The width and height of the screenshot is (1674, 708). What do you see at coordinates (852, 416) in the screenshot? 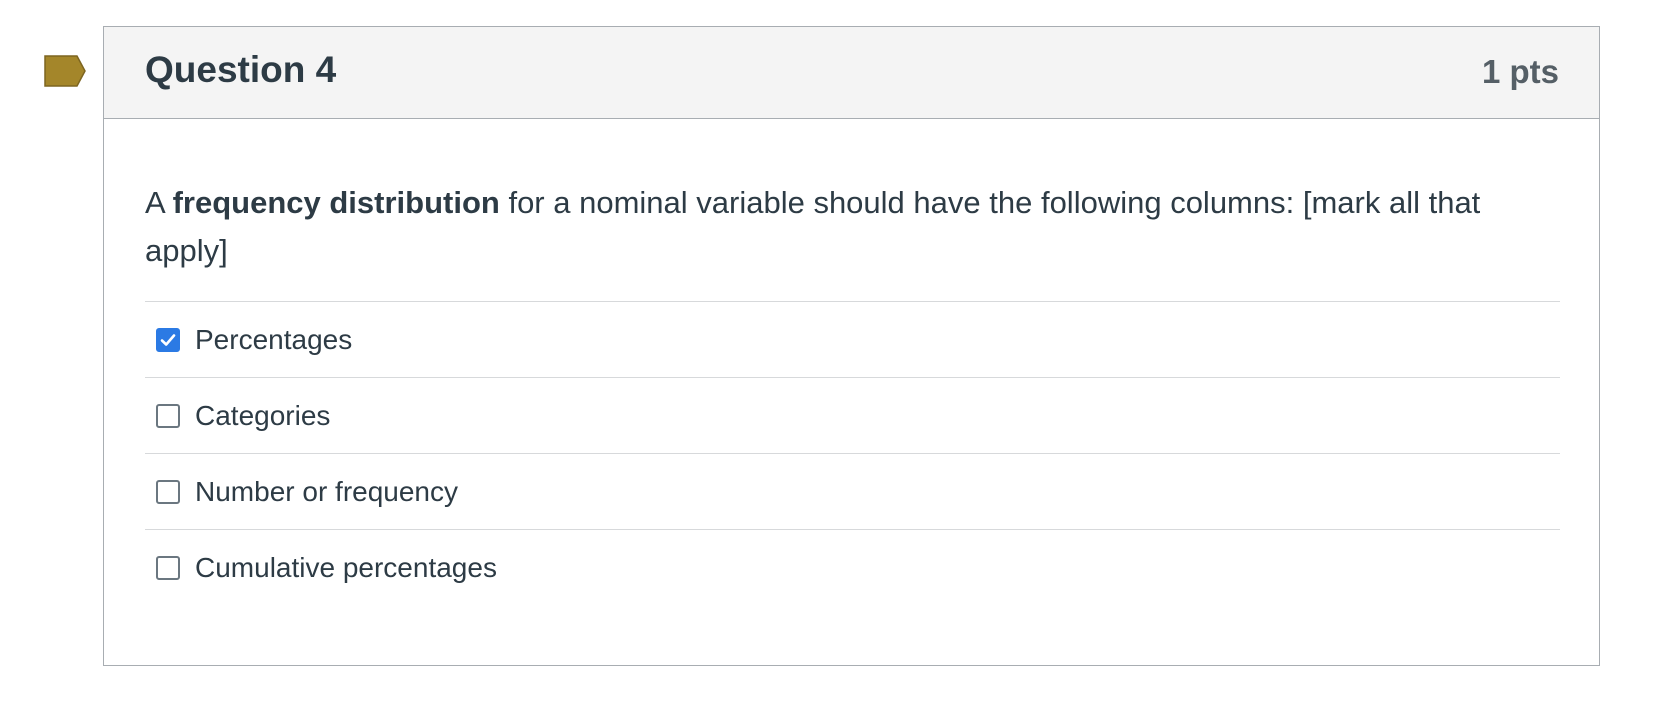
I see `answer-option: Categories` at bounding box center [852, 416].